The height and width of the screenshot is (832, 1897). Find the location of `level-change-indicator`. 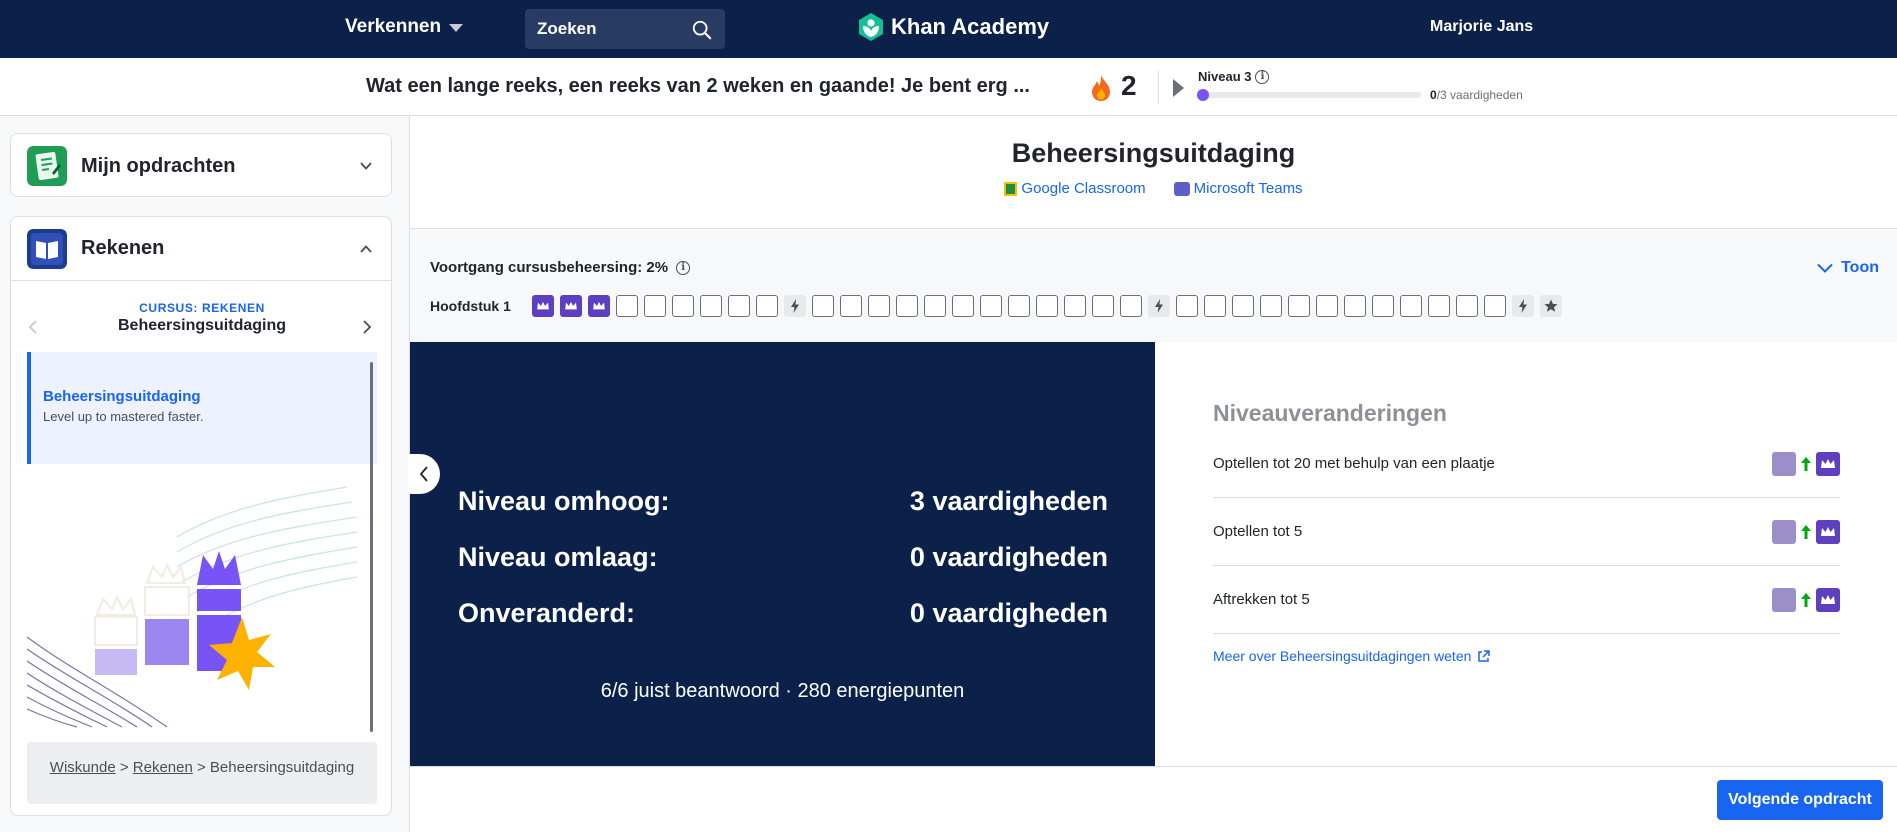

level-change-indicator is located at coordinates (1806, 463).